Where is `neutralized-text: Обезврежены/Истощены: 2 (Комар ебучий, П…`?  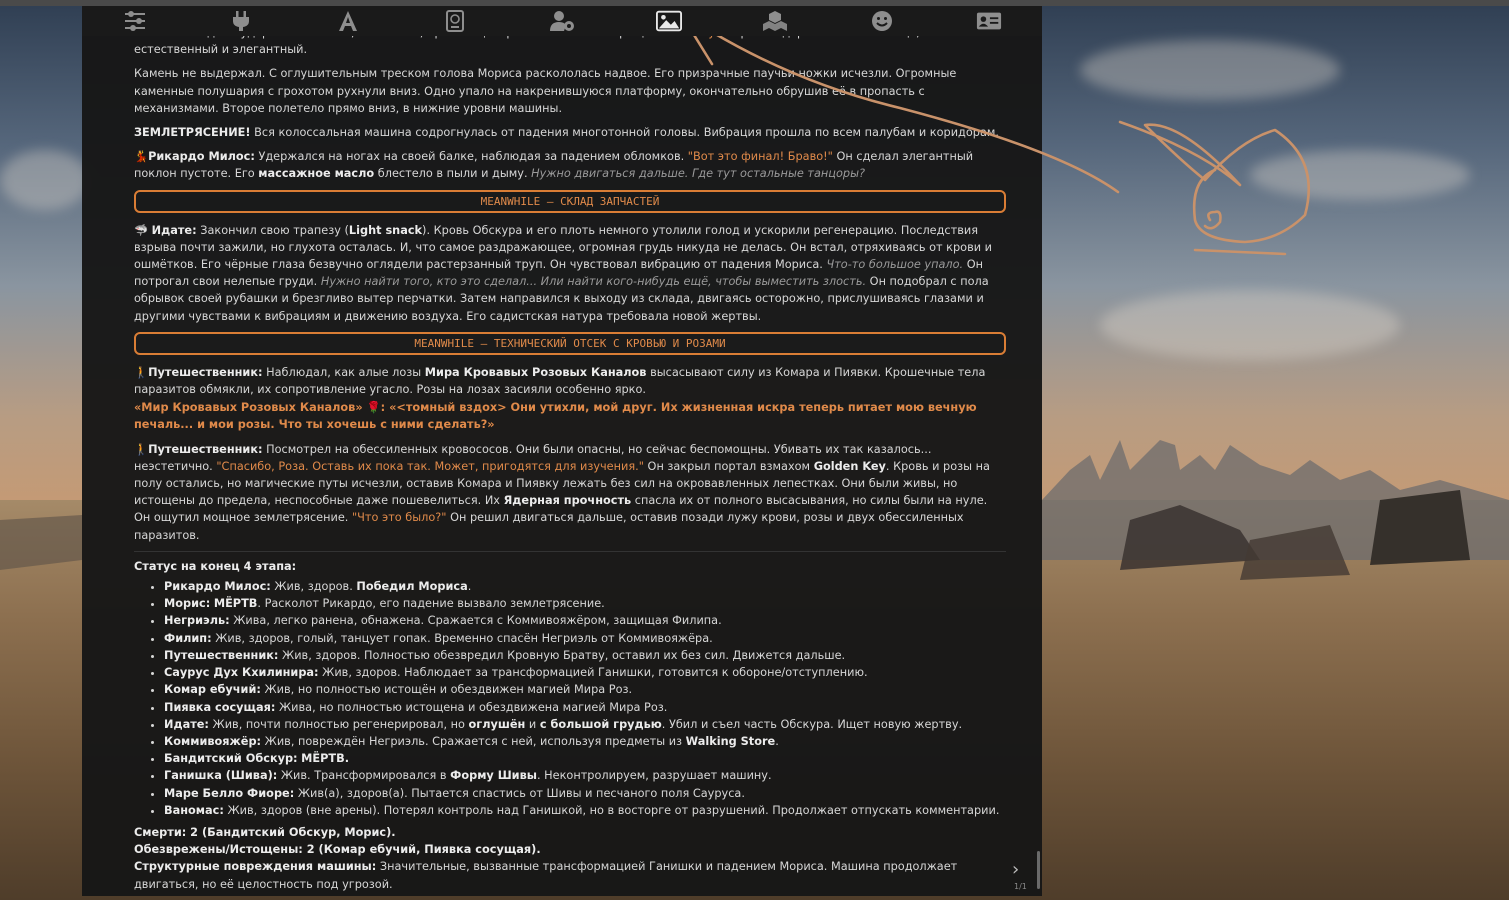
neutralized-text: Обезврежены/Истощены: 2 (Комар ебучий, П… is located at coordinates (337, 850).